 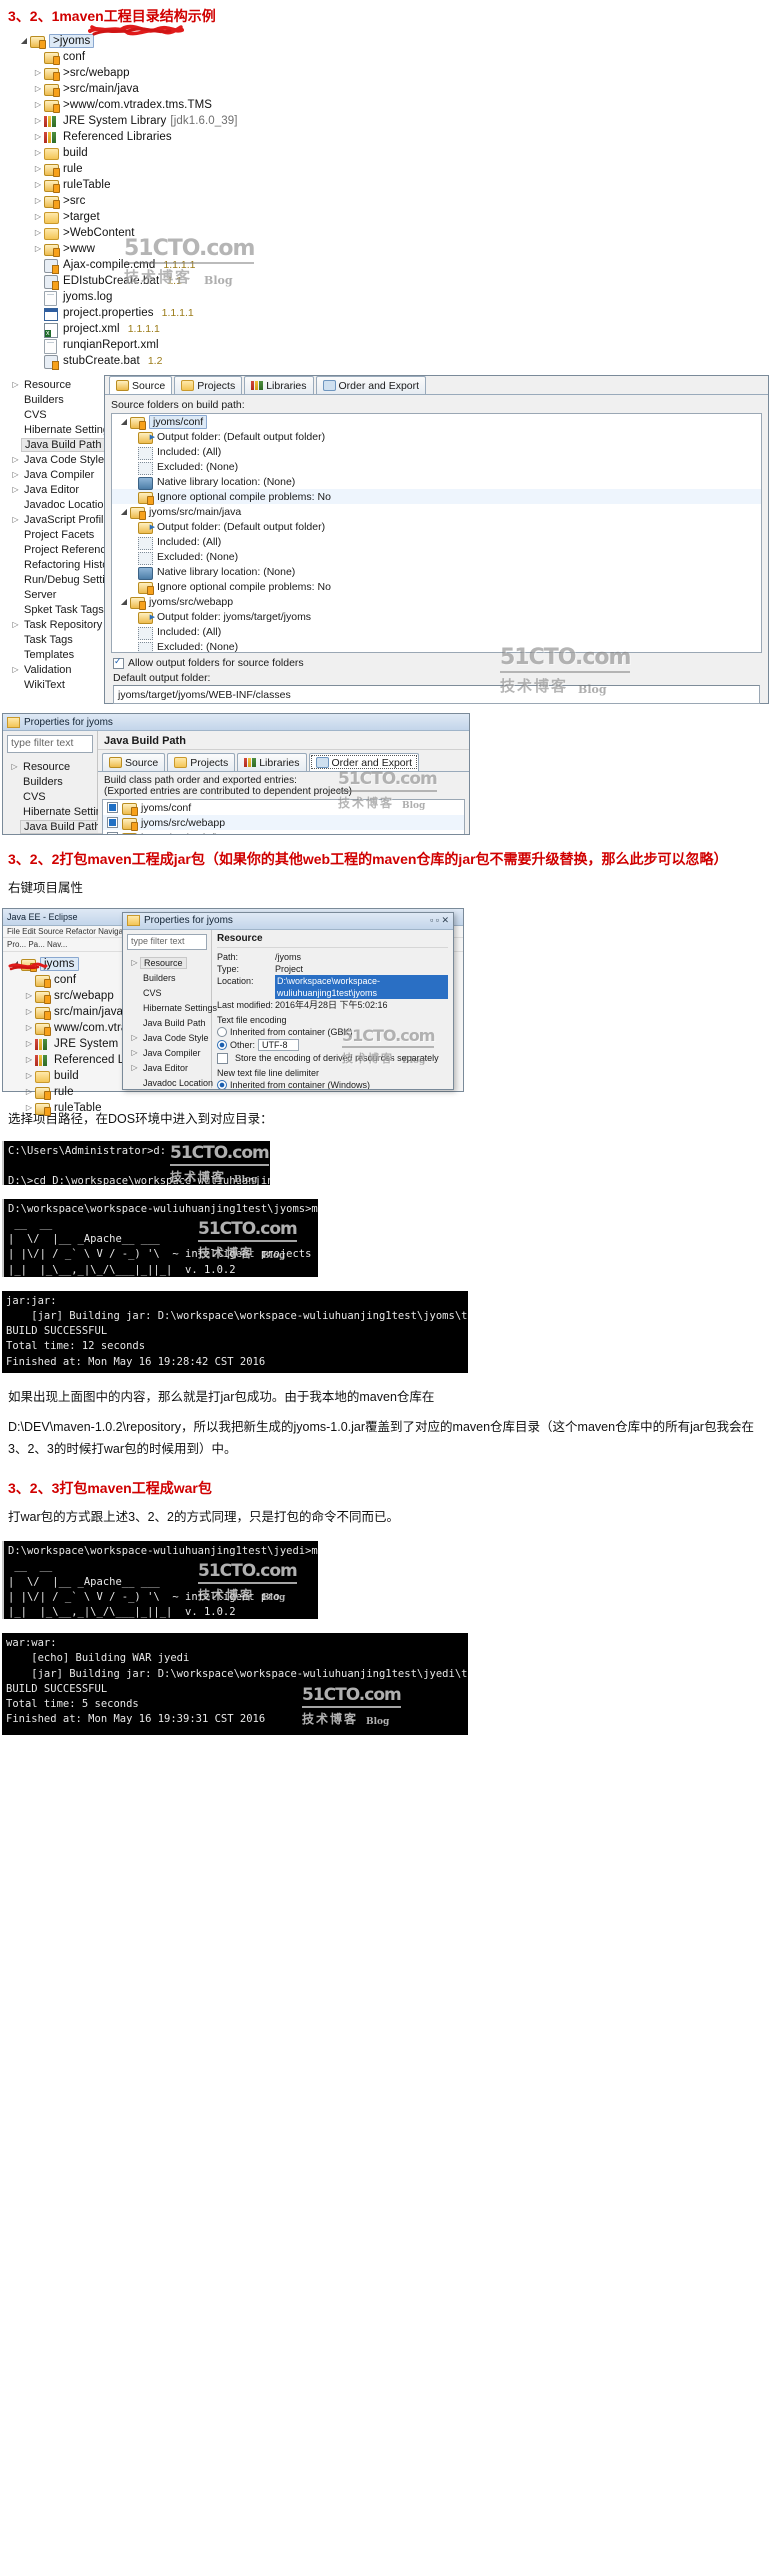 I want to click on tree-item: runqianReport.xml, so click(x=397, y=345).